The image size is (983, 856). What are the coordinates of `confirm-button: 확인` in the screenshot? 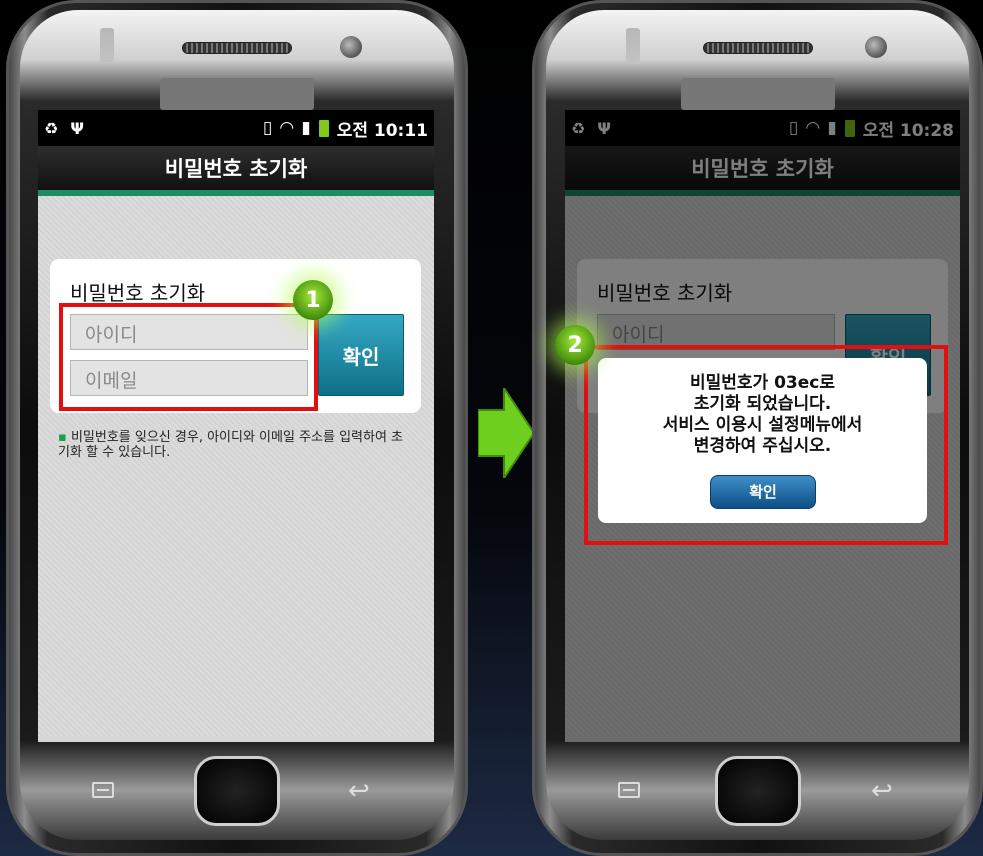 It's located at (361, 355).